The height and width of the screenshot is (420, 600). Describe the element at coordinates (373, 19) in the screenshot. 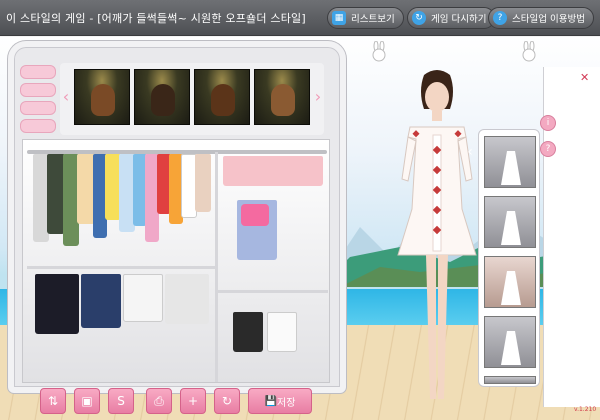

I see `list-view-label: 리스트보기` at that location.